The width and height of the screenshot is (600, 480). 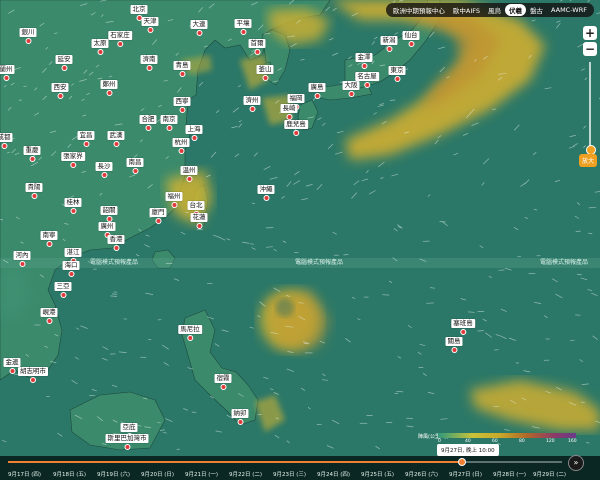 I want to click on city-label: 重慶, so click(x=32, y=150).